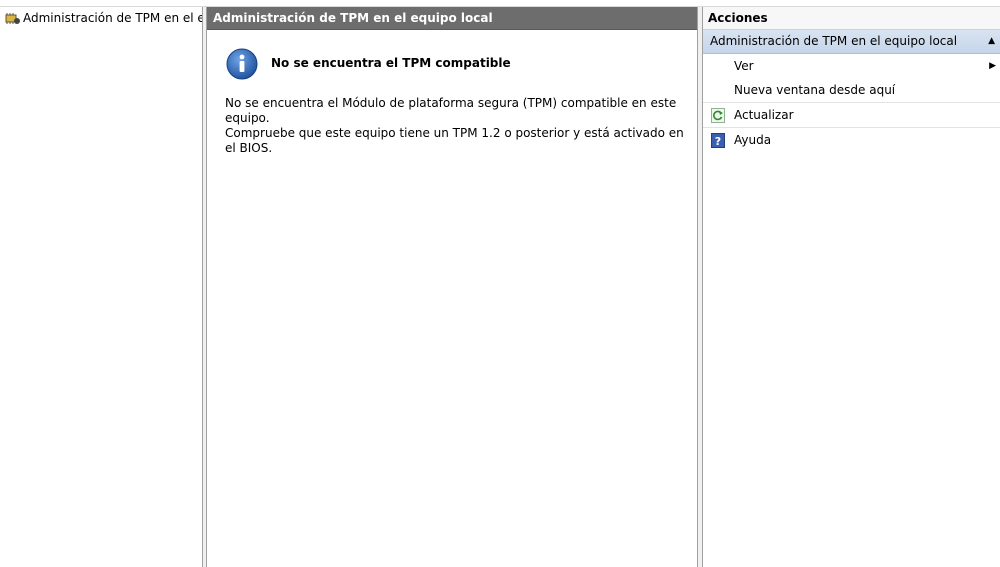 This screenshot has width=1000, height=567. What do you see at coordinates (851, 66) in the screenshot?
I see `action-ver: Ver ▶` at bounding box center [851, 66].